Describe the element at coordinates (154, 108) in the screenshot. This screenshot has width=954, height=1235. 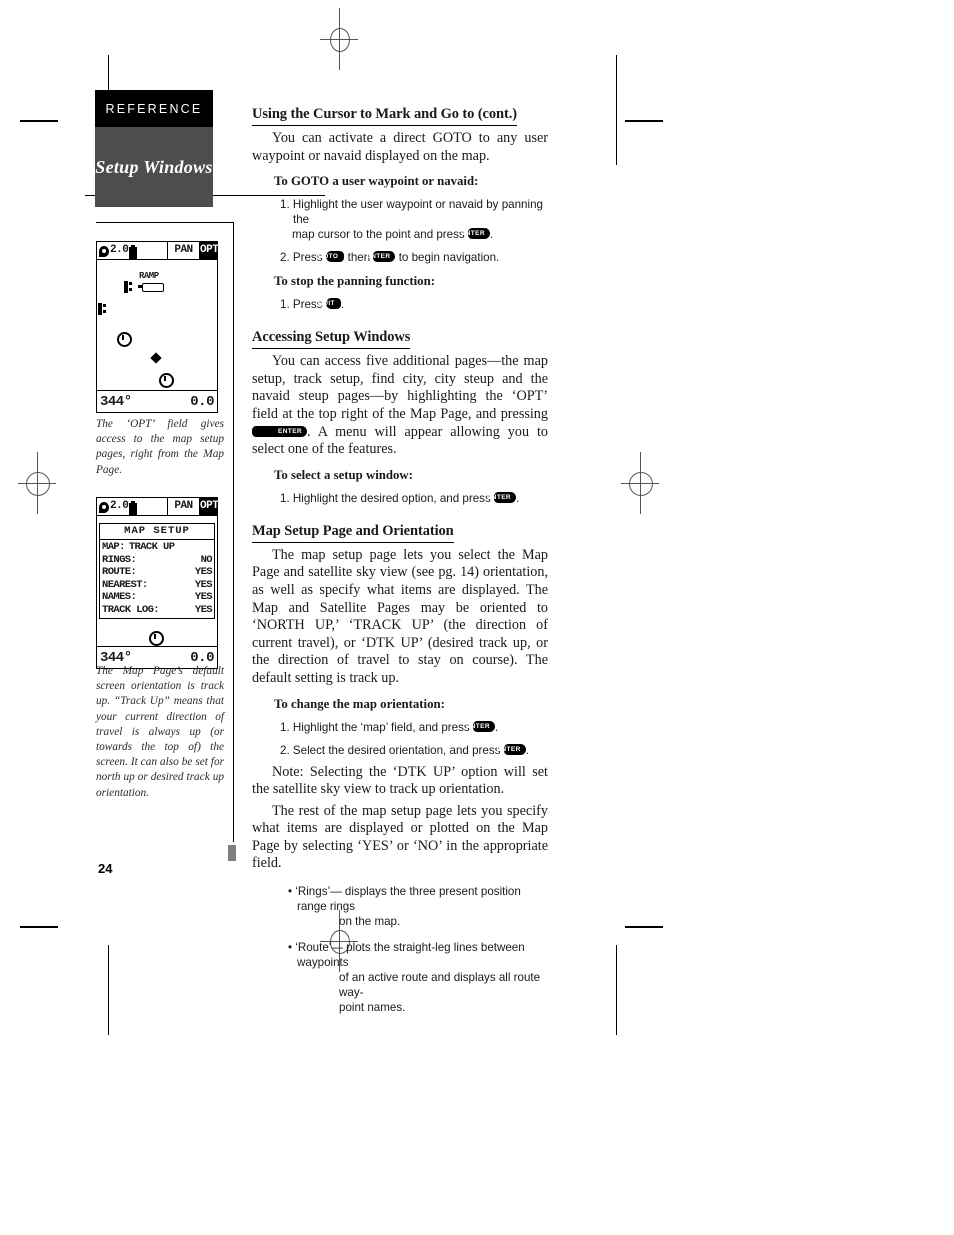
I see `reference-badge: REFERENCE` at that location.